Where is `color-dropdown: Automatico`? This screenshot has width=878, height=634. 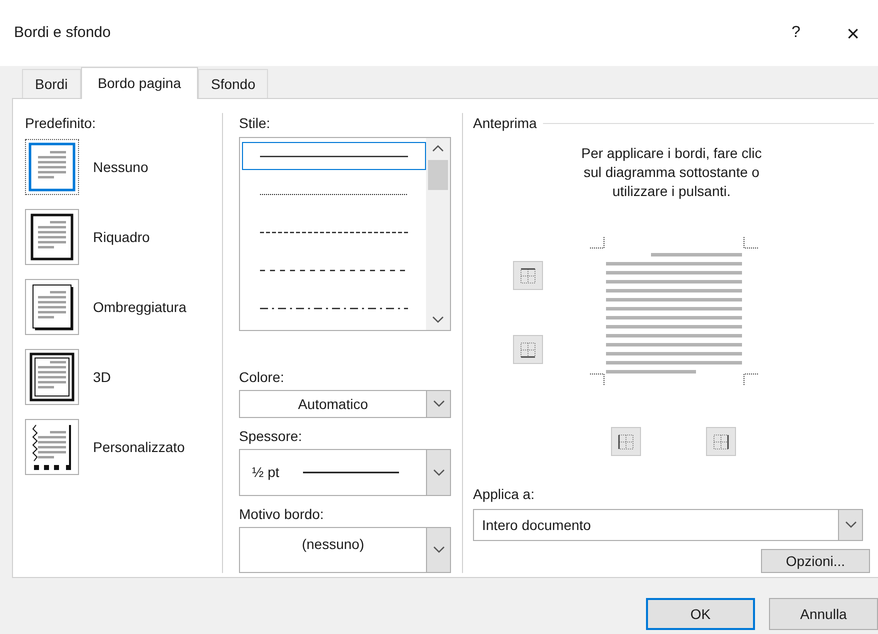
color-dropdown: Automatico is located at coordinates (345, 404).